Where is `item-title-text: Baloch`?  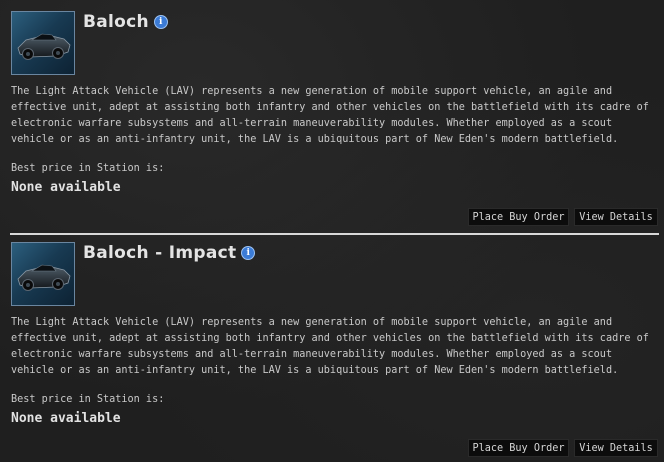 item-title-text: Baloch is located at coordinates (116, 22).